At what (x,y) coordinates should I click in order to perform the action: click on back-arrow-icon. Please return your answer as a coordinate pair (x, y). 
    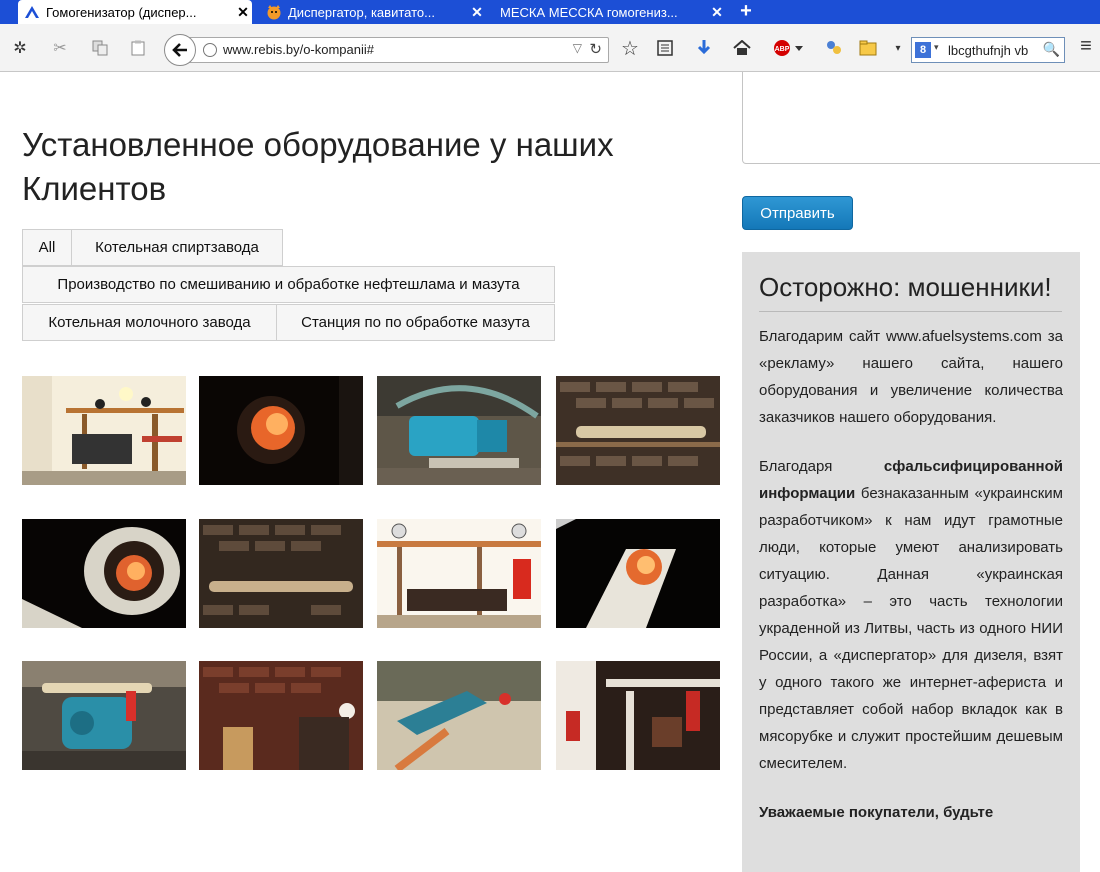
    Looking at the image, I should click on (179, 50).